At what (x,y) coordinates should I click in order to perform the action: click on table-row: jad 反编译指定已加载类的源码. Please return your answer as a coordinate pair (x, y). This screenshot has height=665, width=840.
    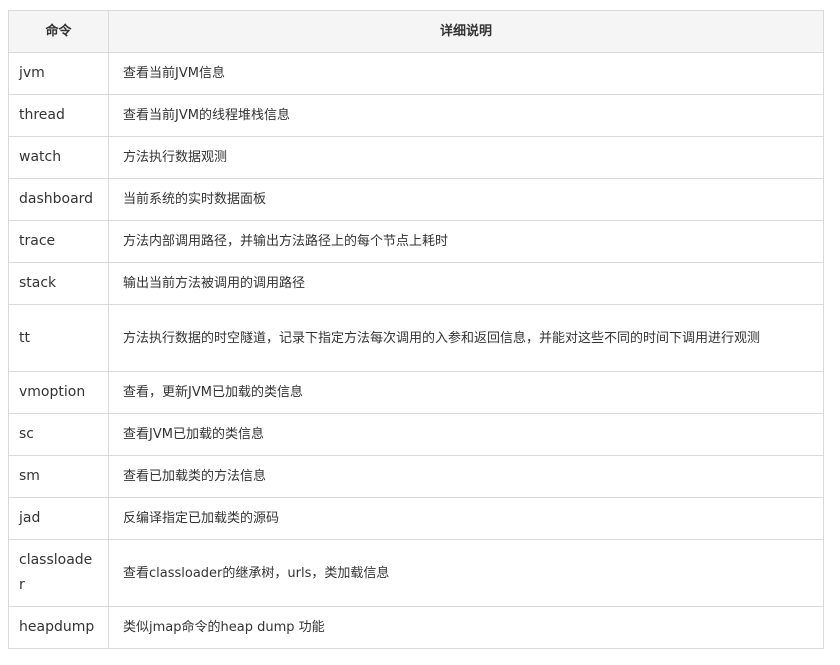
    Looking at the image, I should click on (416, 518).